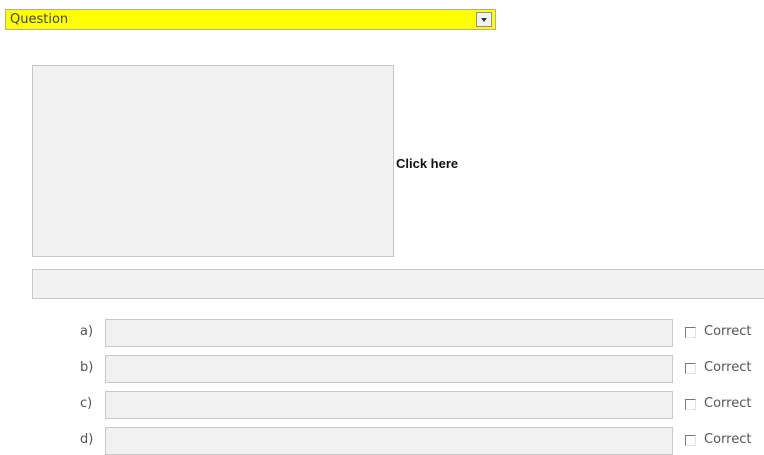 The width and height of the screenshot is (764, 455). Describe the element at coordinates (87, 367) in the screenshot. I see `answer-letter: b)` at that location.